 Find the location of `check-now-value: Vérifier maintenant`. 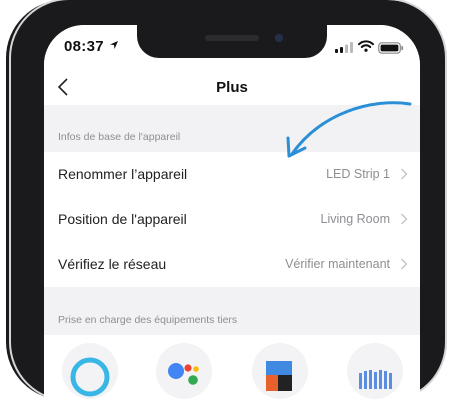

check-now-value: Vérifier maintenant is located at coordinates (337, 264).